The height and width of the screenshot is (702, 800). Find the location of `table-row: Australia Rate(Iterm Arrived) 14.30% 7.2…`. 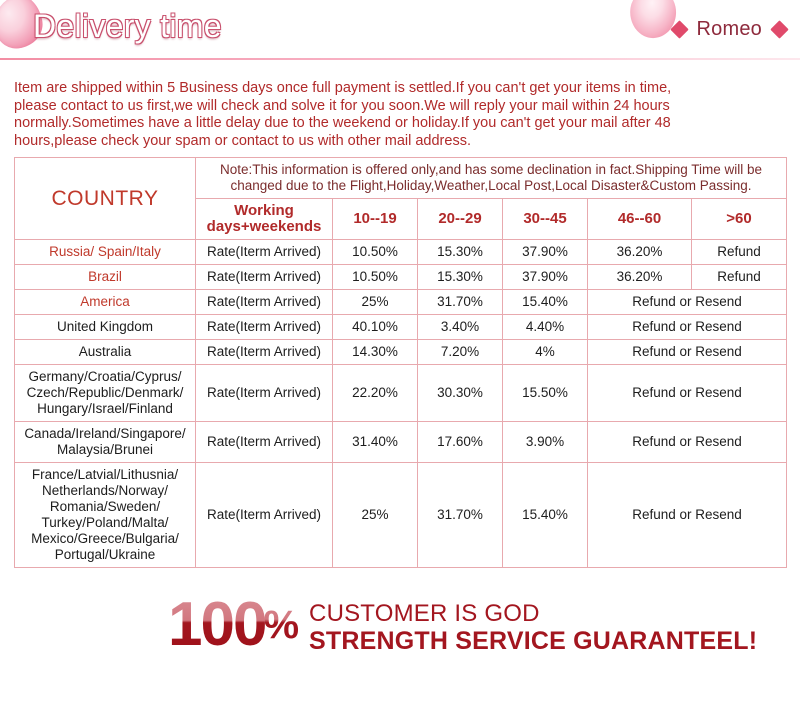

table-row: Australia Rate(Iterm Arrived) 14.30% 7.2… is located at coordinates (401, 352).